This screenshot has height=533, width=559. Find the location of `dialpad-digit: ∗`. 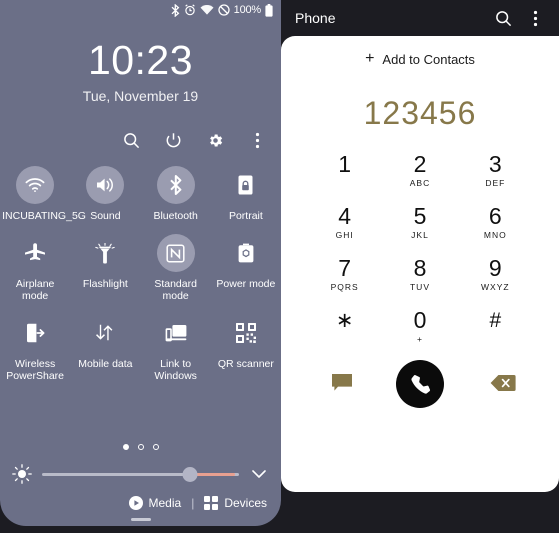

dialpad-digit: ∗ is located at coordinates (344, 320).